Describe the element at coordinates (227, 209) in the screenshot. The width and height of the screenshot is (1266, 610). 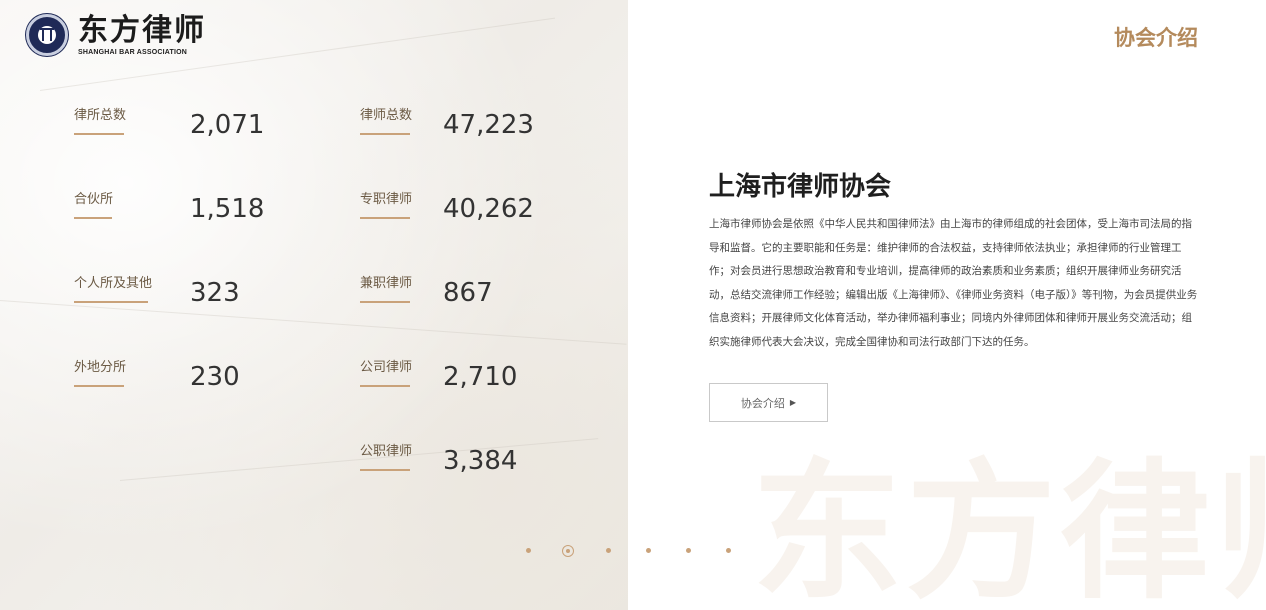
I see `stat-value: 1,518` at that location.